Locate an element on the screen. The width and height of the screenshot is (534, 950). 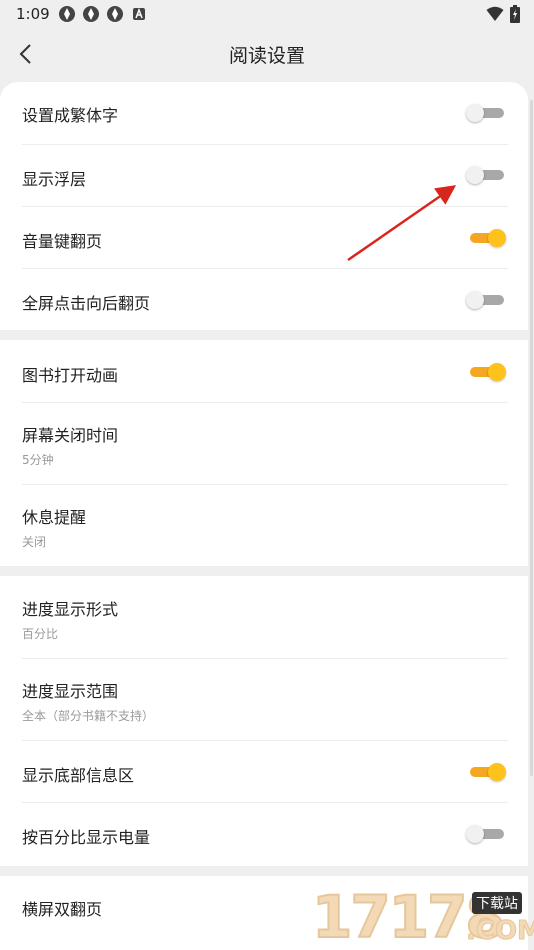
status-bar: 1:09 is located at coordinates (267, 14).